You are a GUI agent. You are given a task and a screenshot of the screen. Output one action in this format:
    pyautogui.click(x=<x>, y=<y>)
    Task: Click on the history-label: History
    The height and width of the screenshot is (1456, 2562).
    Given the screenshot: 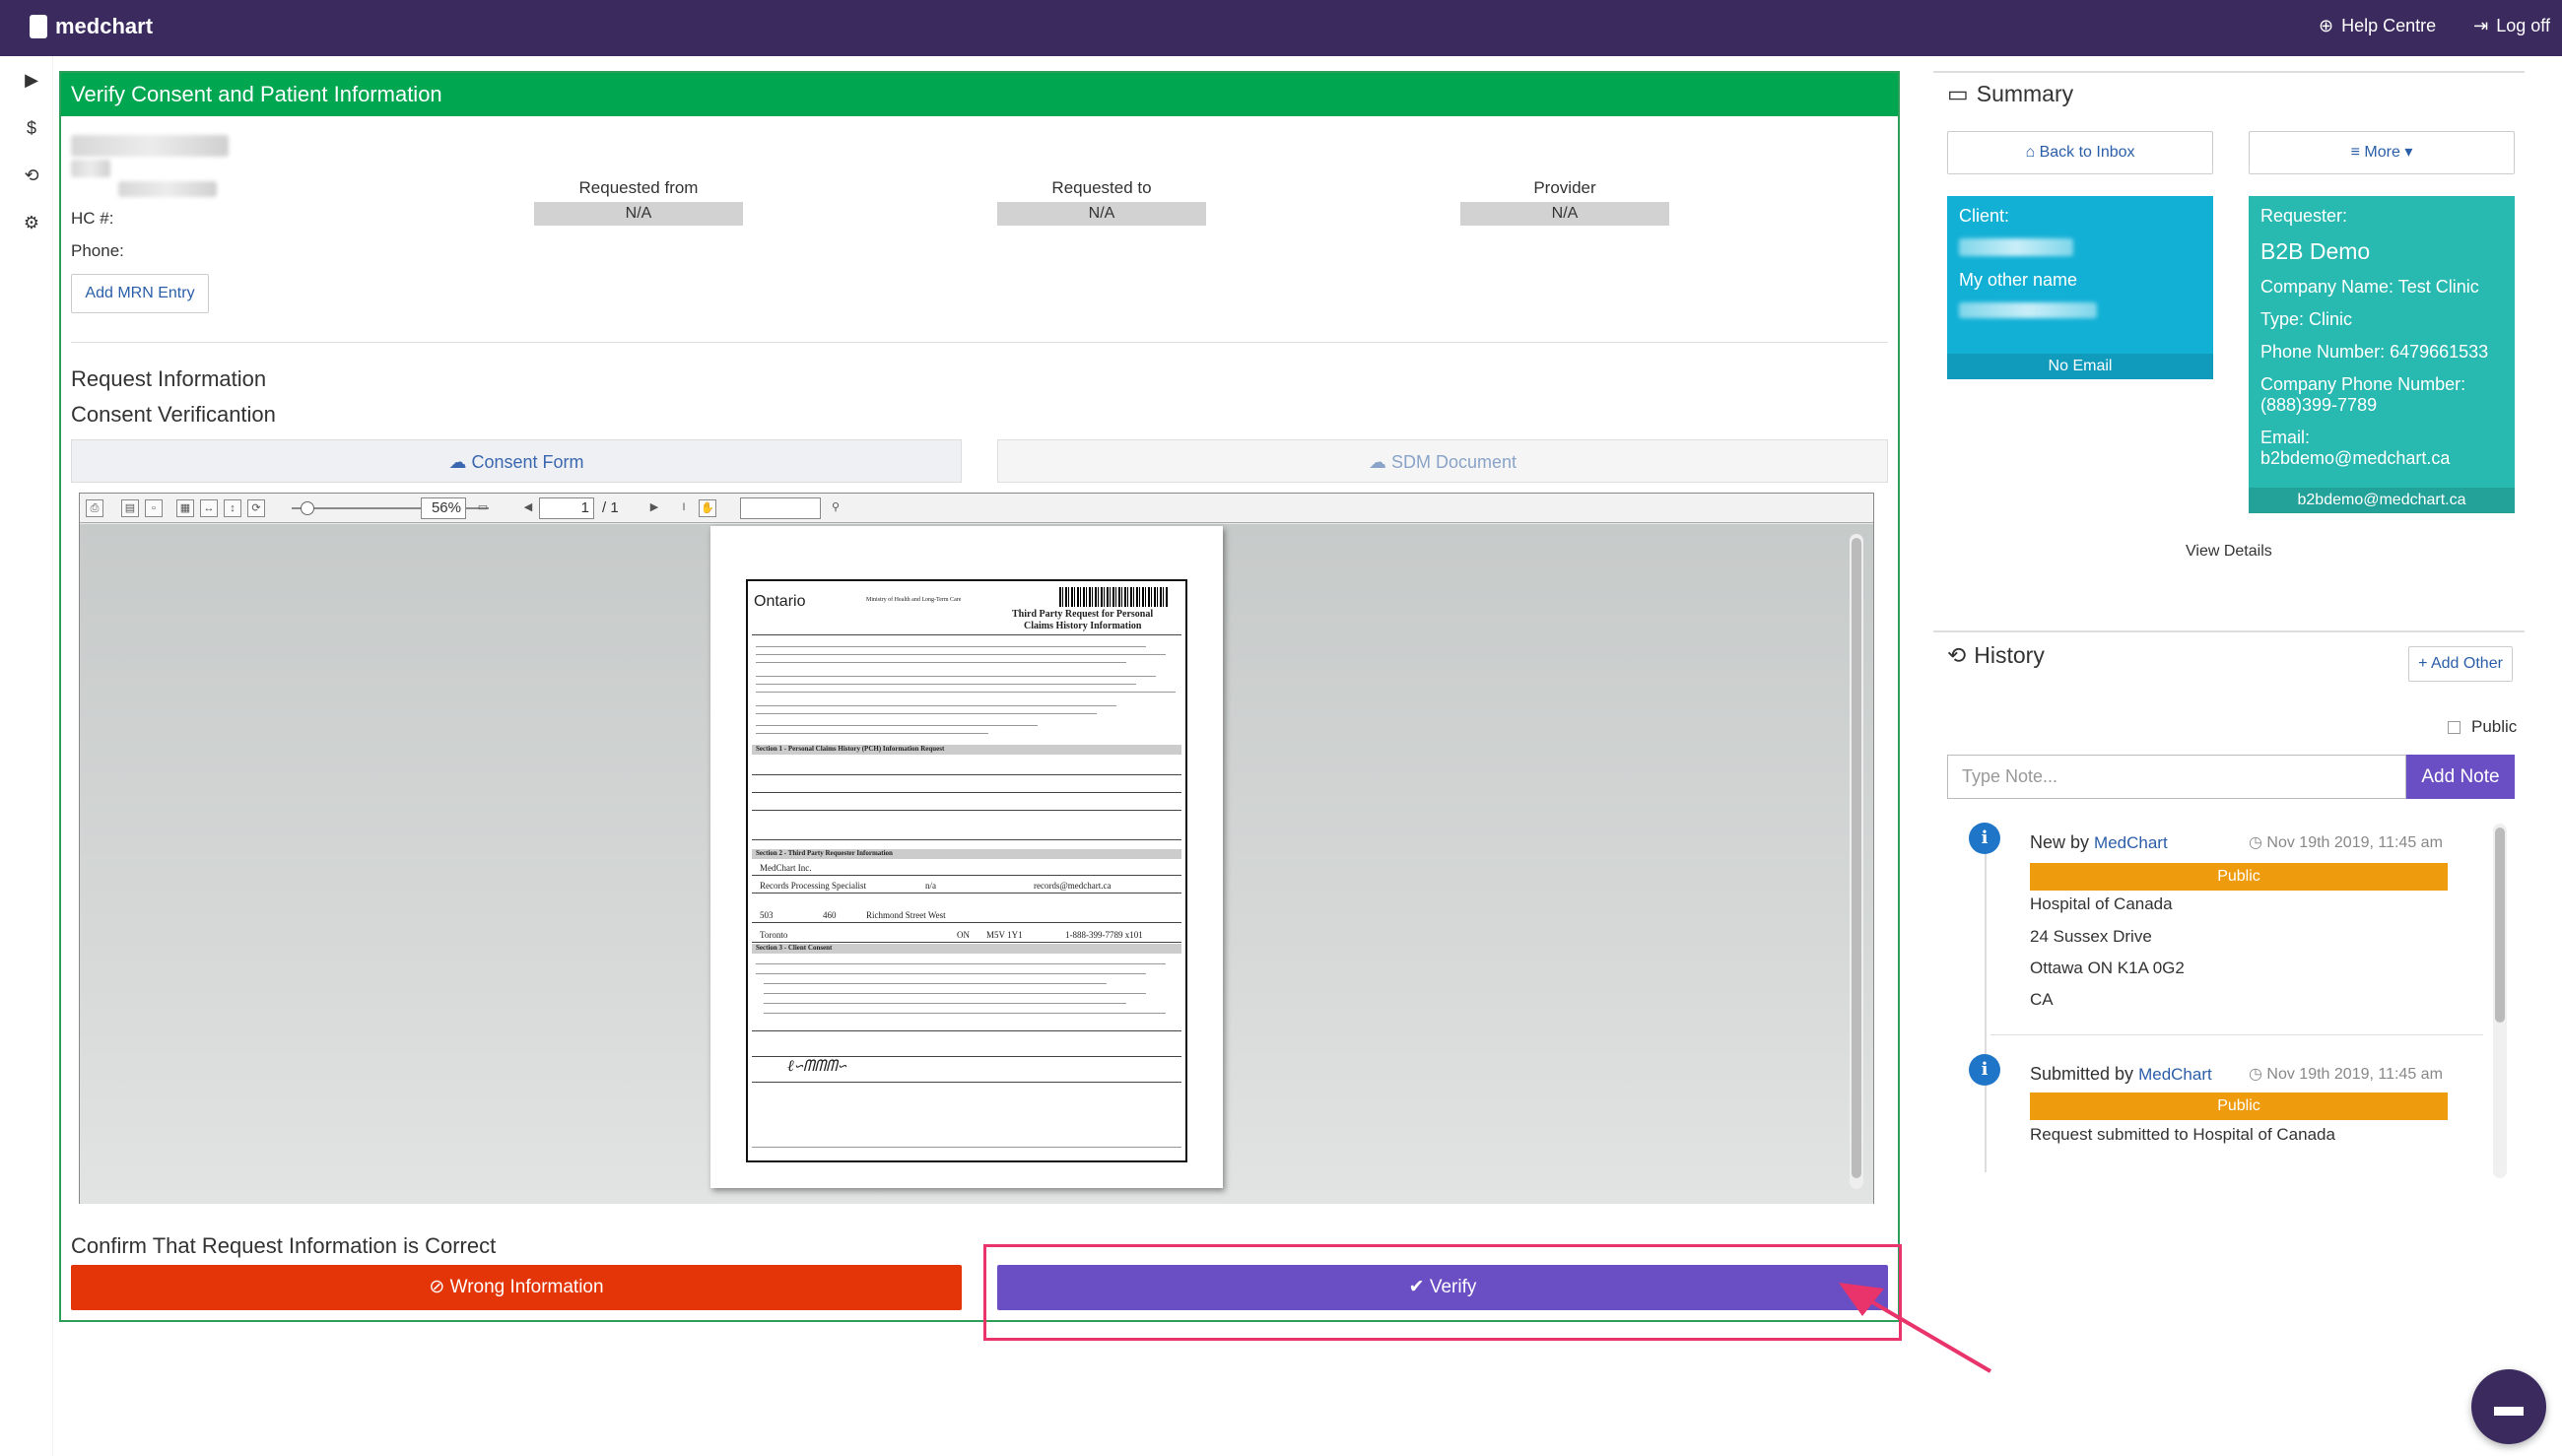 What is the action you would take?
    pyautogui.click(x=2009, y=655)
    